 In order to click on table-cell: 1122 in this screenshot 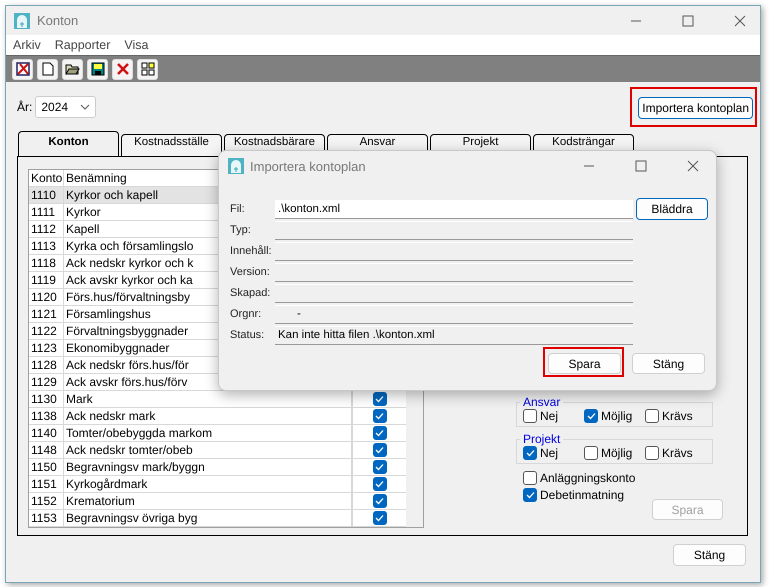, I will do `click(46, 331)`.